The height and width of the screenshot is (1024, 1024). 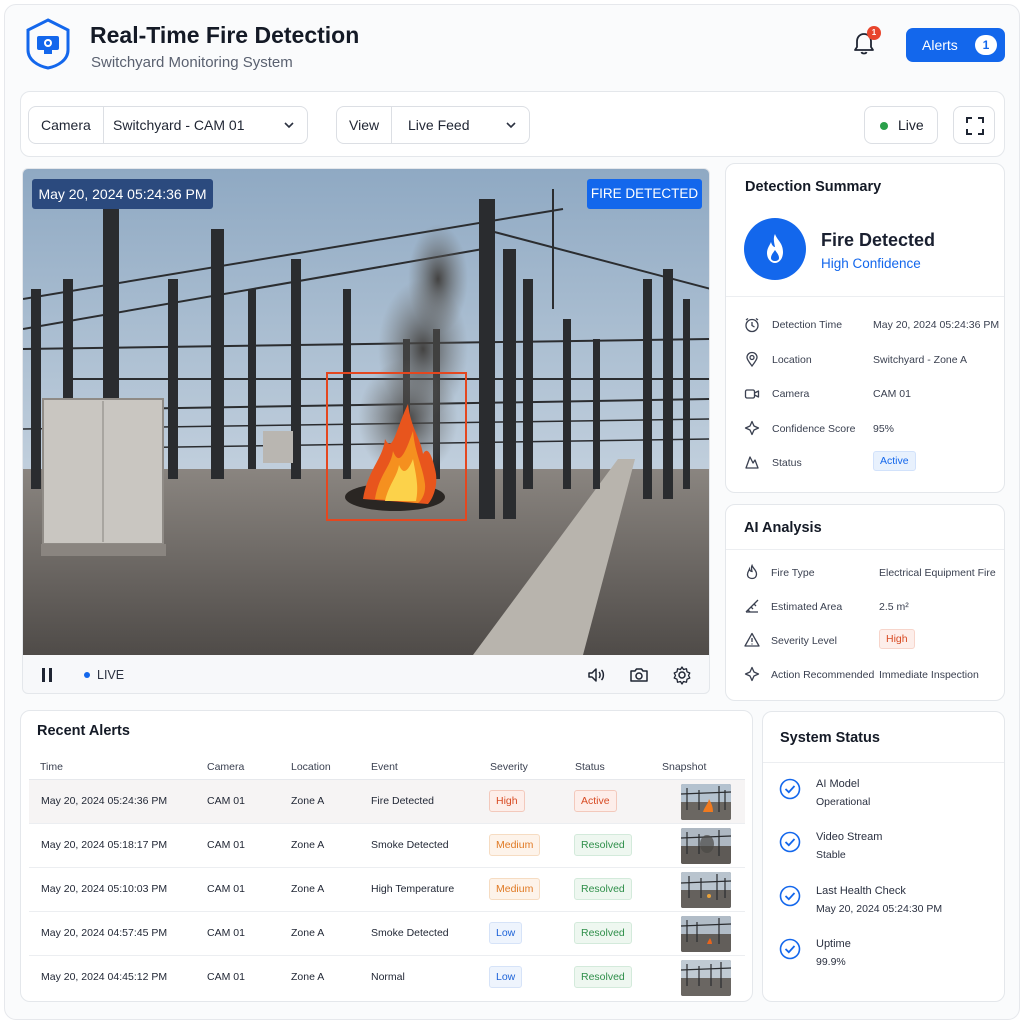 I want to click on severity-badge: Medium, so click(x=515, y=845).